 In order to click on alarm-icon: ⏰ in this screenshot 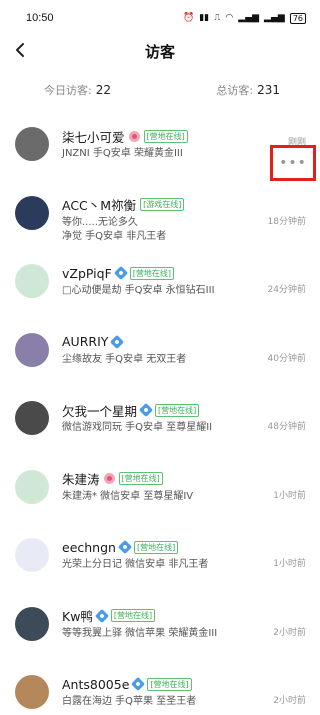, I will do `click(188, 17)`.